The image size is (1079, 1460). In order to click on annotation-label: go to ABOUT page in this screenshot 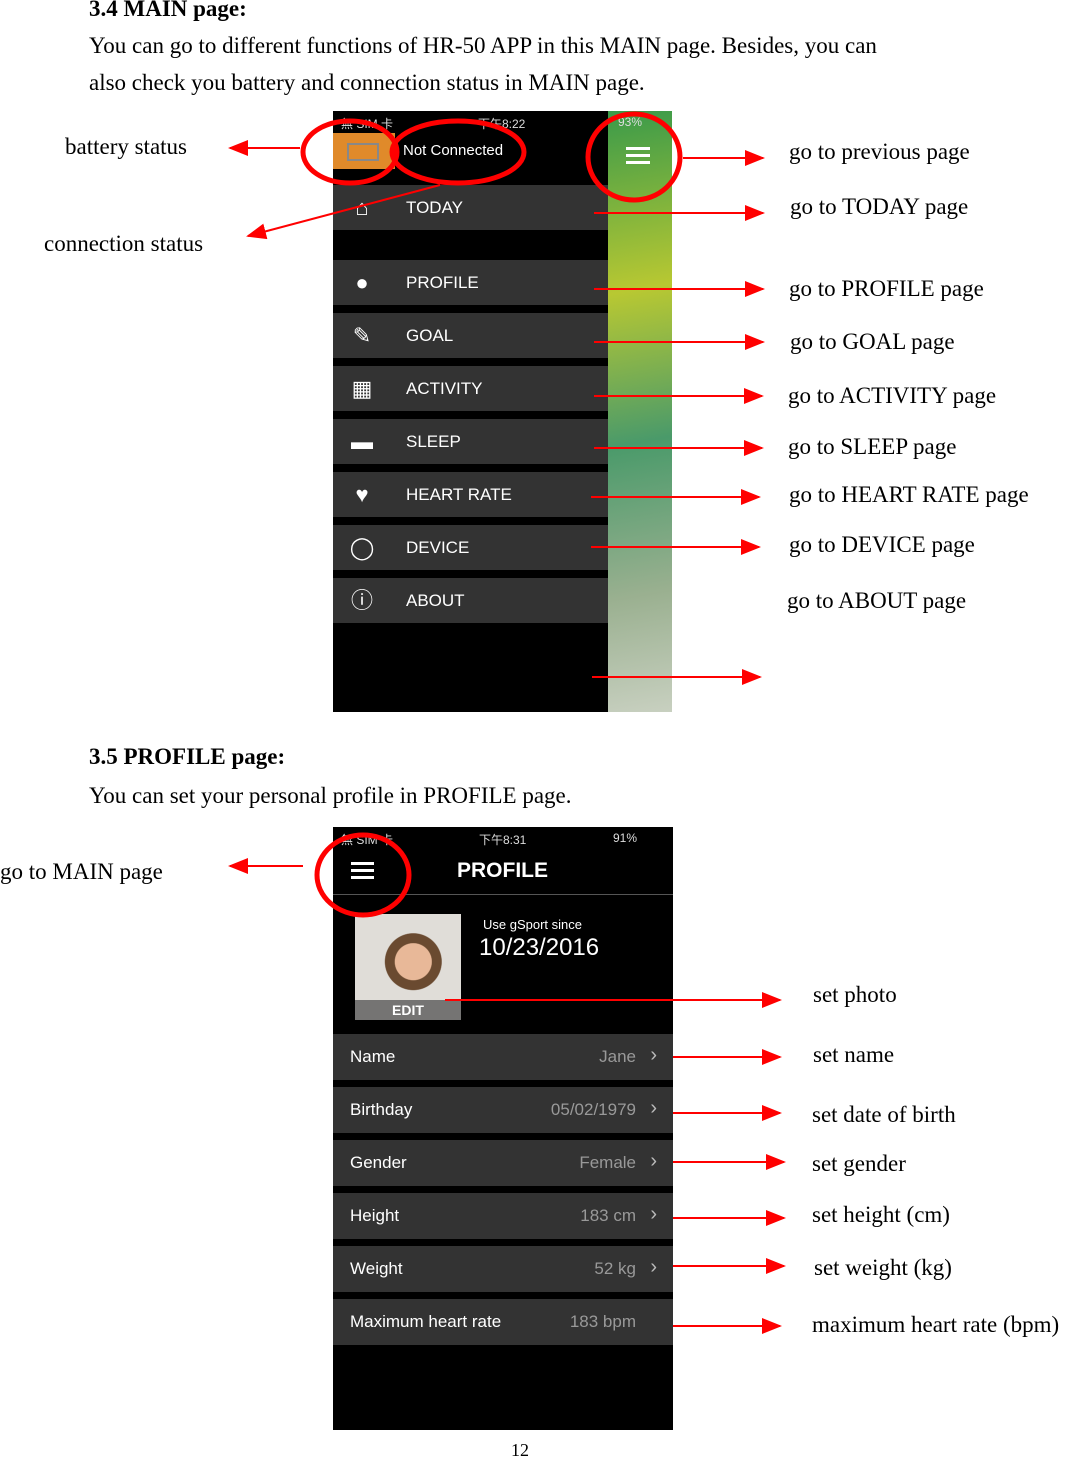, I will do `click(877, 600)`.